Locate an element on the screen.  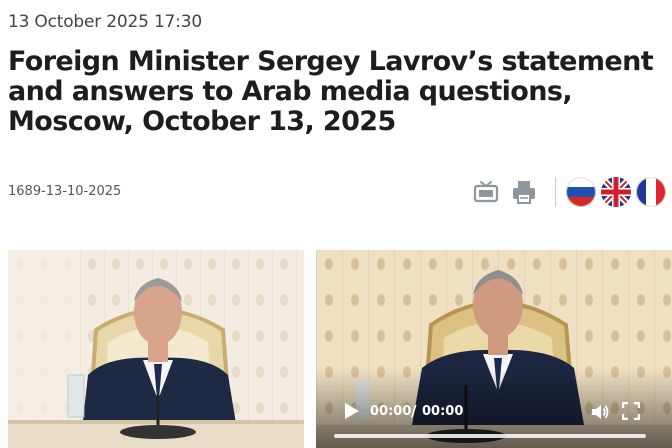
fr-flag-icon is located at coordinates (651, 192).